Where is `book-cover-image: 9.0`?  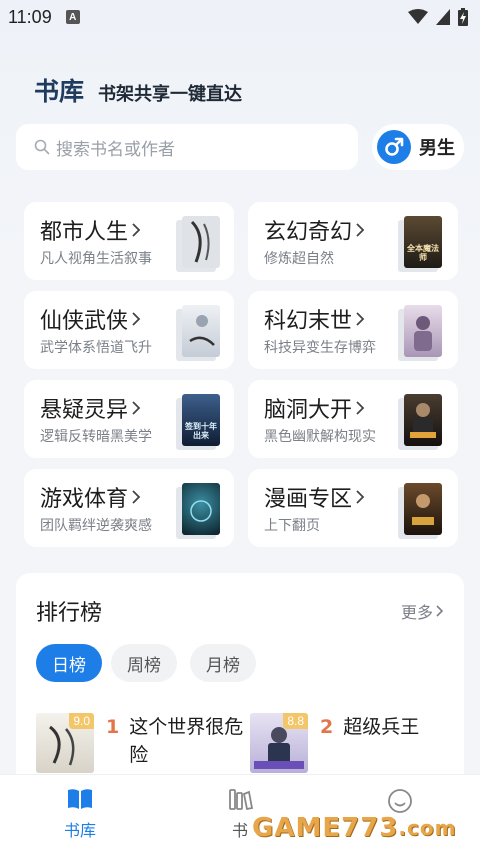
book-cover-image: 9.0 is located at coordinates (65, 743).